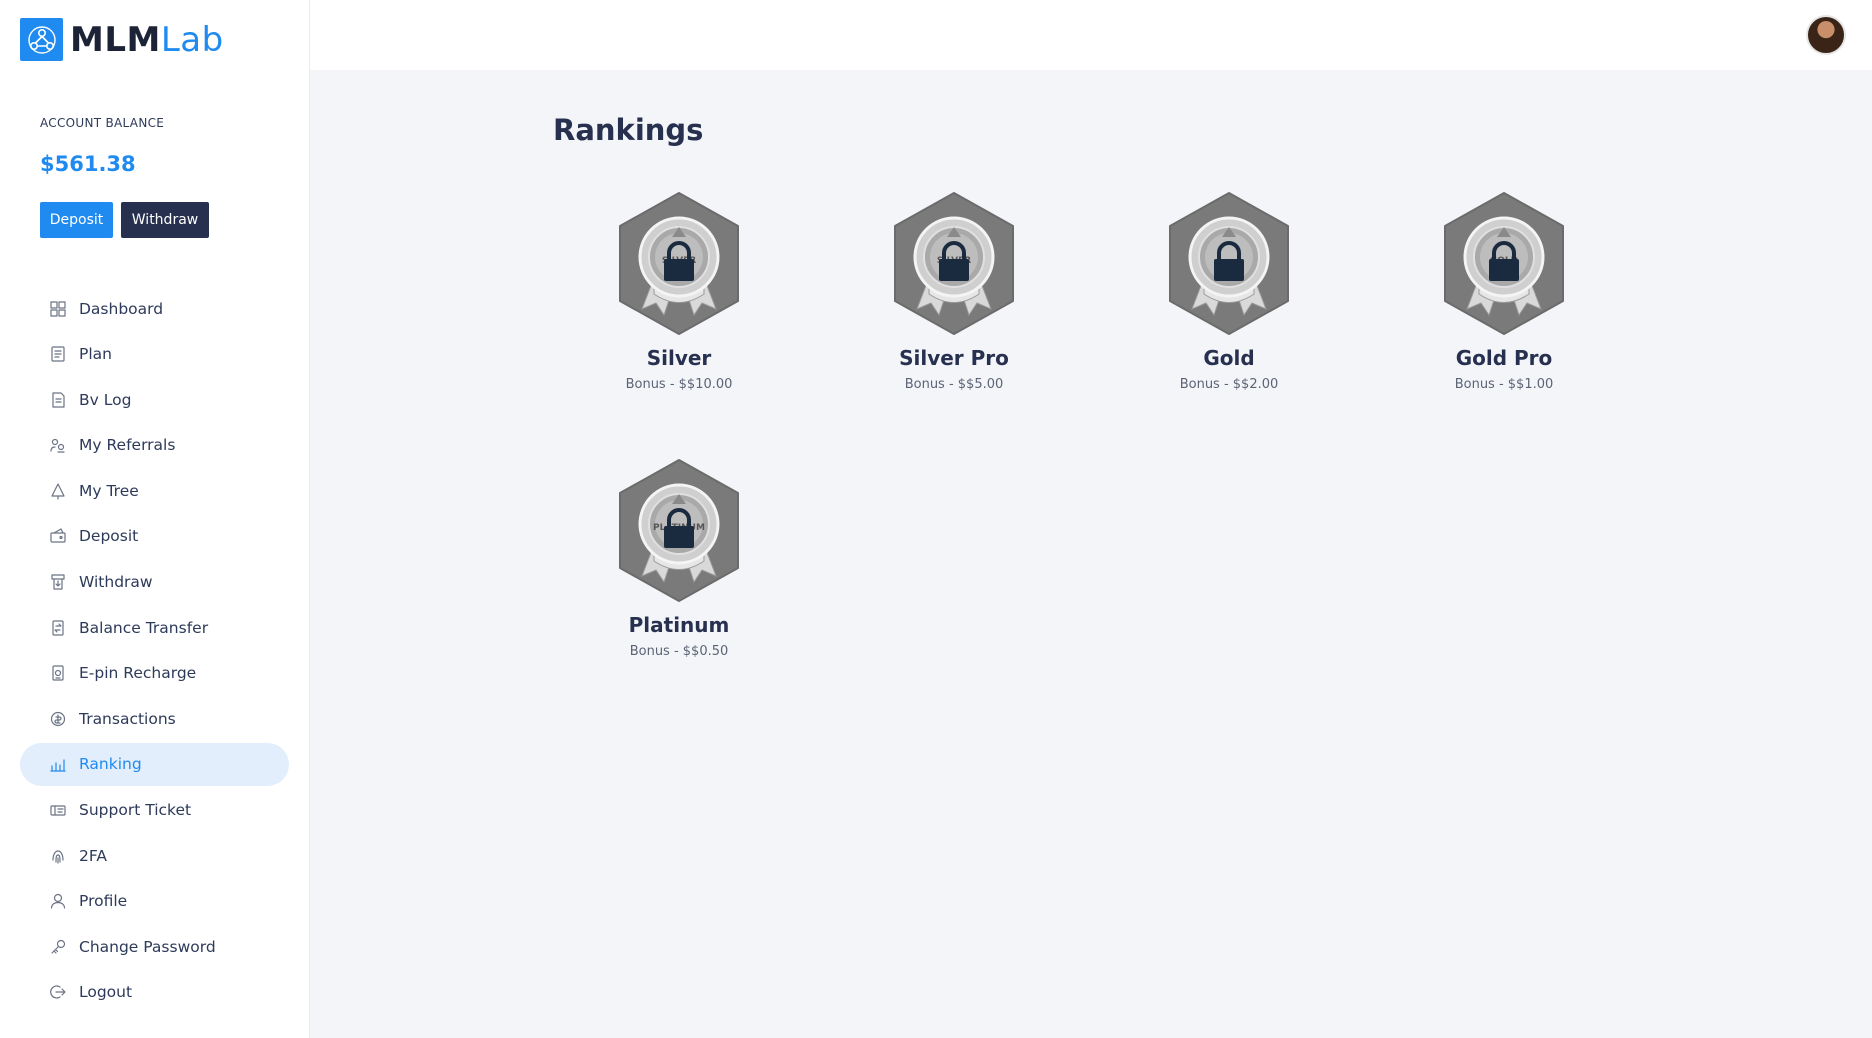 The width and height of the screenshot is (1872, 1038). I want to click on epin-icon, so click(58, 673).